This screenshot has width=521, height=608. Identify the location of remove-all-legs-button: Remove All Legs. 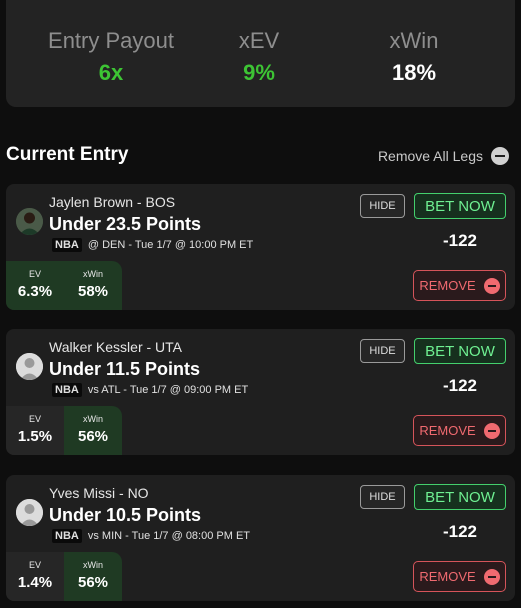
(443, 156).